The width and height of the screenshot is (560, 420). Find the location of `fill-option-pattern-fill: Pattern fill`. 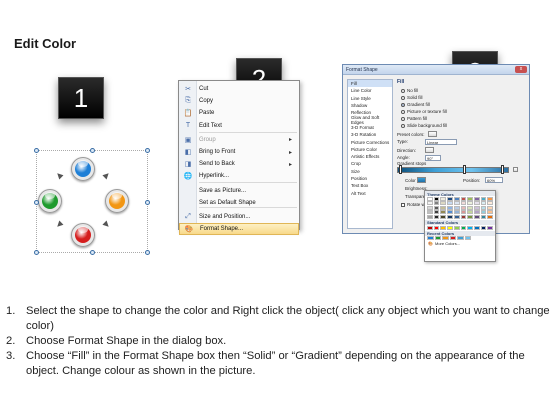

fill-option-pattern-fill: Pattern fill is located at coordinates (414, 118).